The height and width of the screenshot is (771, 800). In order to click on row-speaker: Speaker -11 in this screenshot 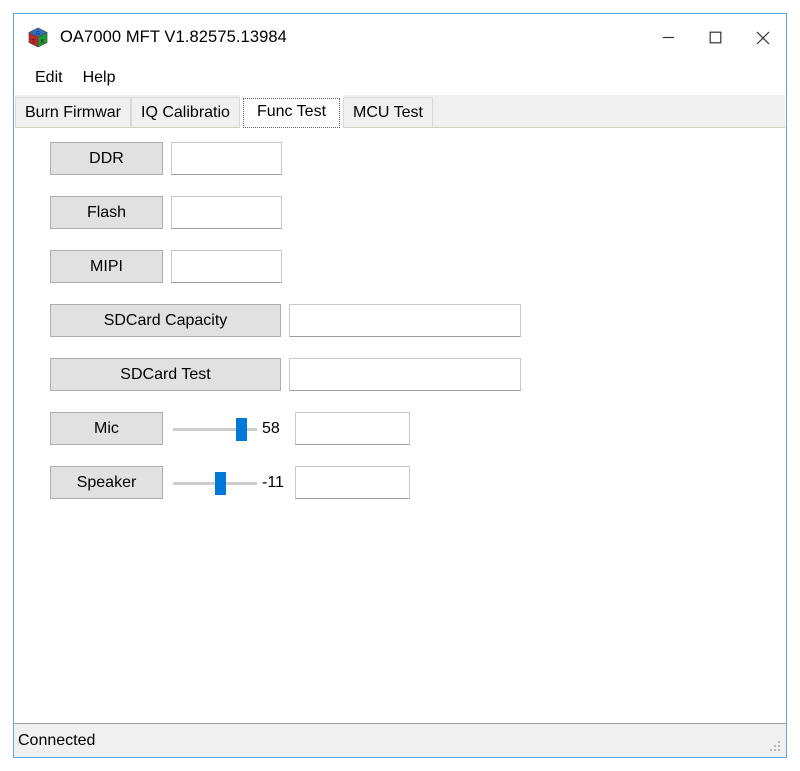, I will do `click(230, 482)`.